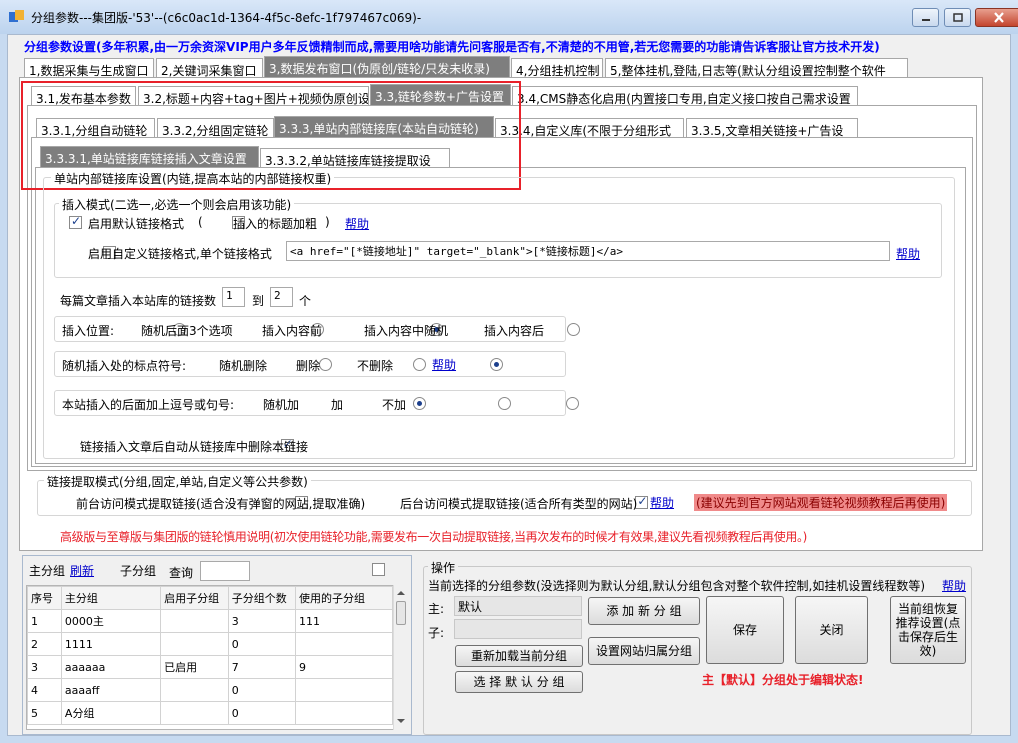  What do you see at coordinates (514, 331) in the screenshot?
I see `position-option-after: 插入内容后` at bounding box center [514, 331].